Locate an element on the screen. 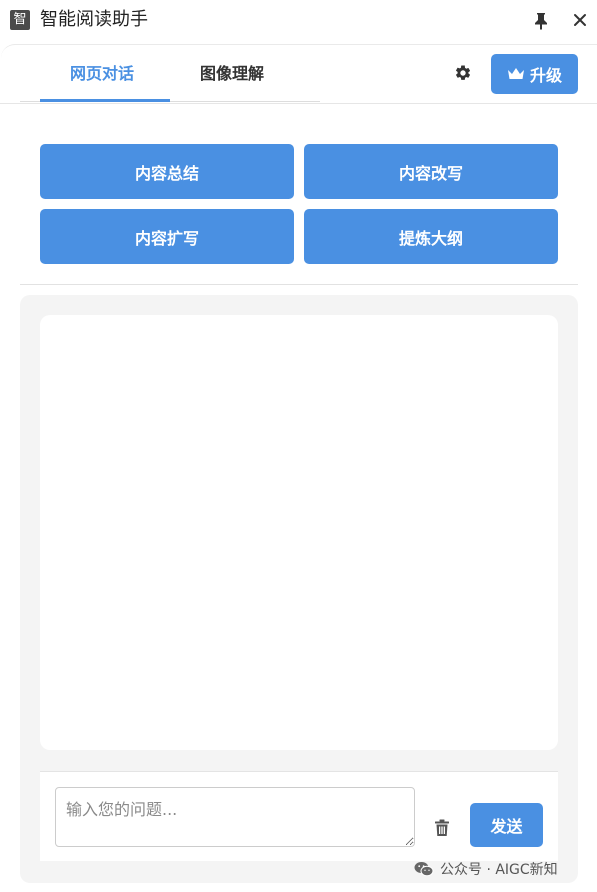 The image size is (597, 892). pin-icon is located at coordinates (541, 21).